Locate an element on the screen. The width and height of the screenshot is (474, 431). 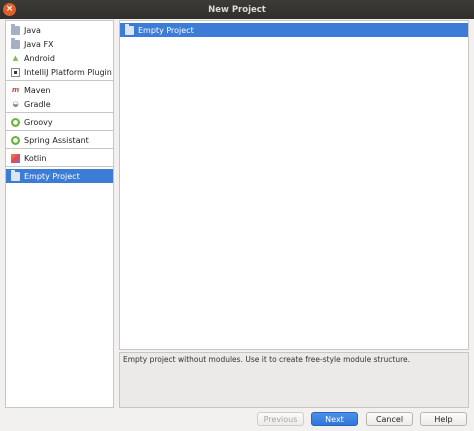
sidebar-item-kotlin: Kotlin is located at coordinates (59, 158).